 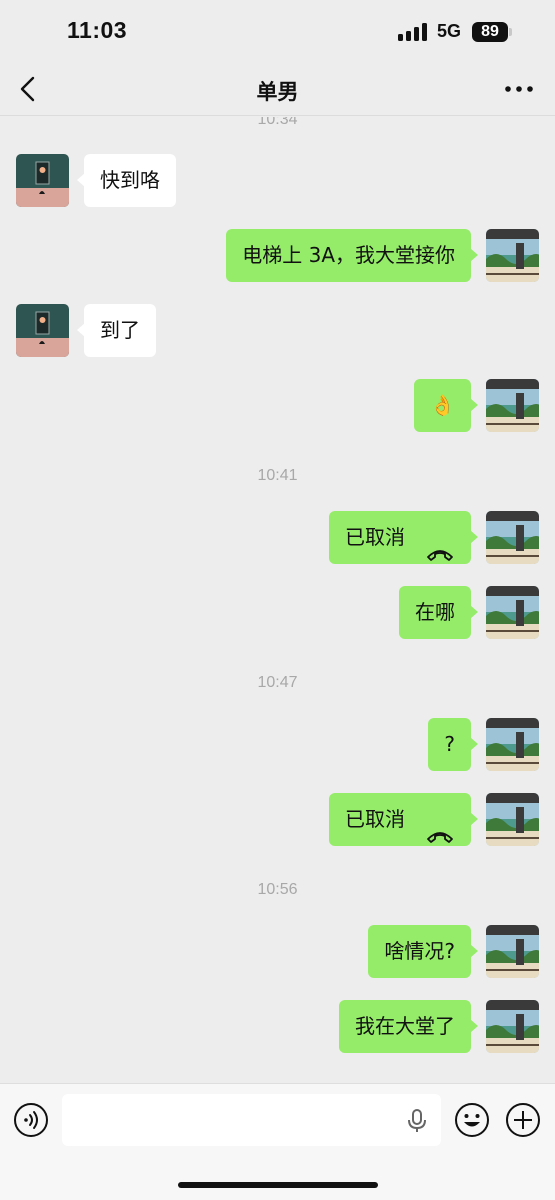 I want to click on plus-icon, so click(x=523, y=1120).